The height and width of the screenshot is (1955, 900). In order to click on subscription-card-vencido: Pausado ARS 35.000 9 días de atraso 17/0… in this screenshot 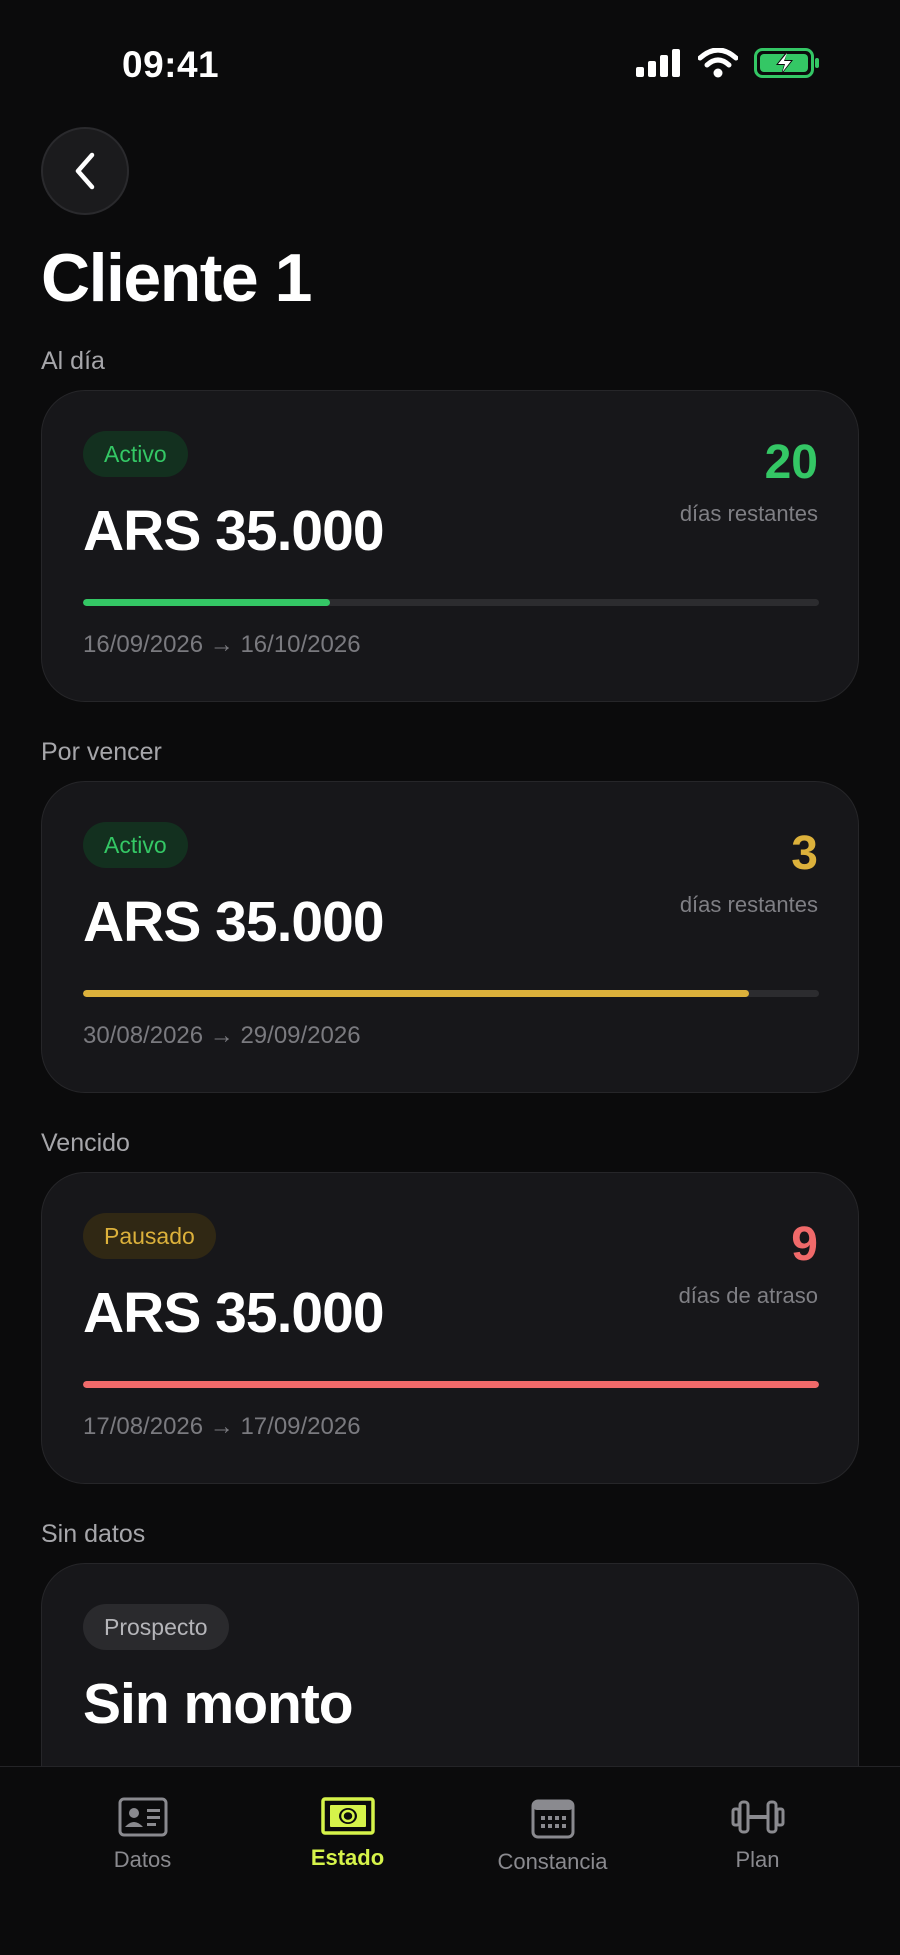, I will do `click(450, 1328)`.